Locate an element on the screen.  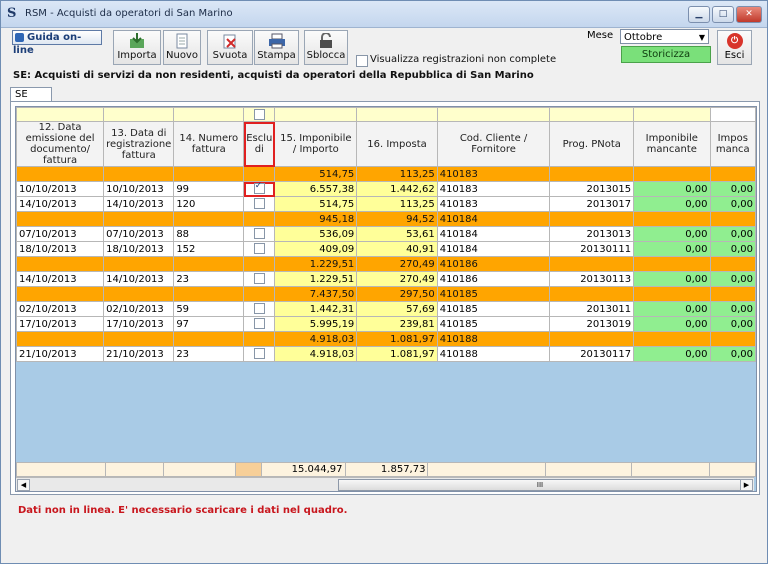
data-registrazione-cell: 02/10/2013 is located at coordinates (139, 309).